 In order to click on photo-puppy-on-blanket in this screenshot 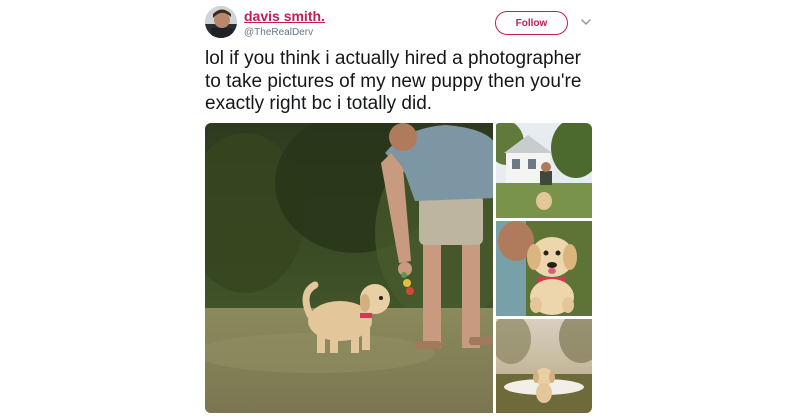, I will do `click(544, 366)`.